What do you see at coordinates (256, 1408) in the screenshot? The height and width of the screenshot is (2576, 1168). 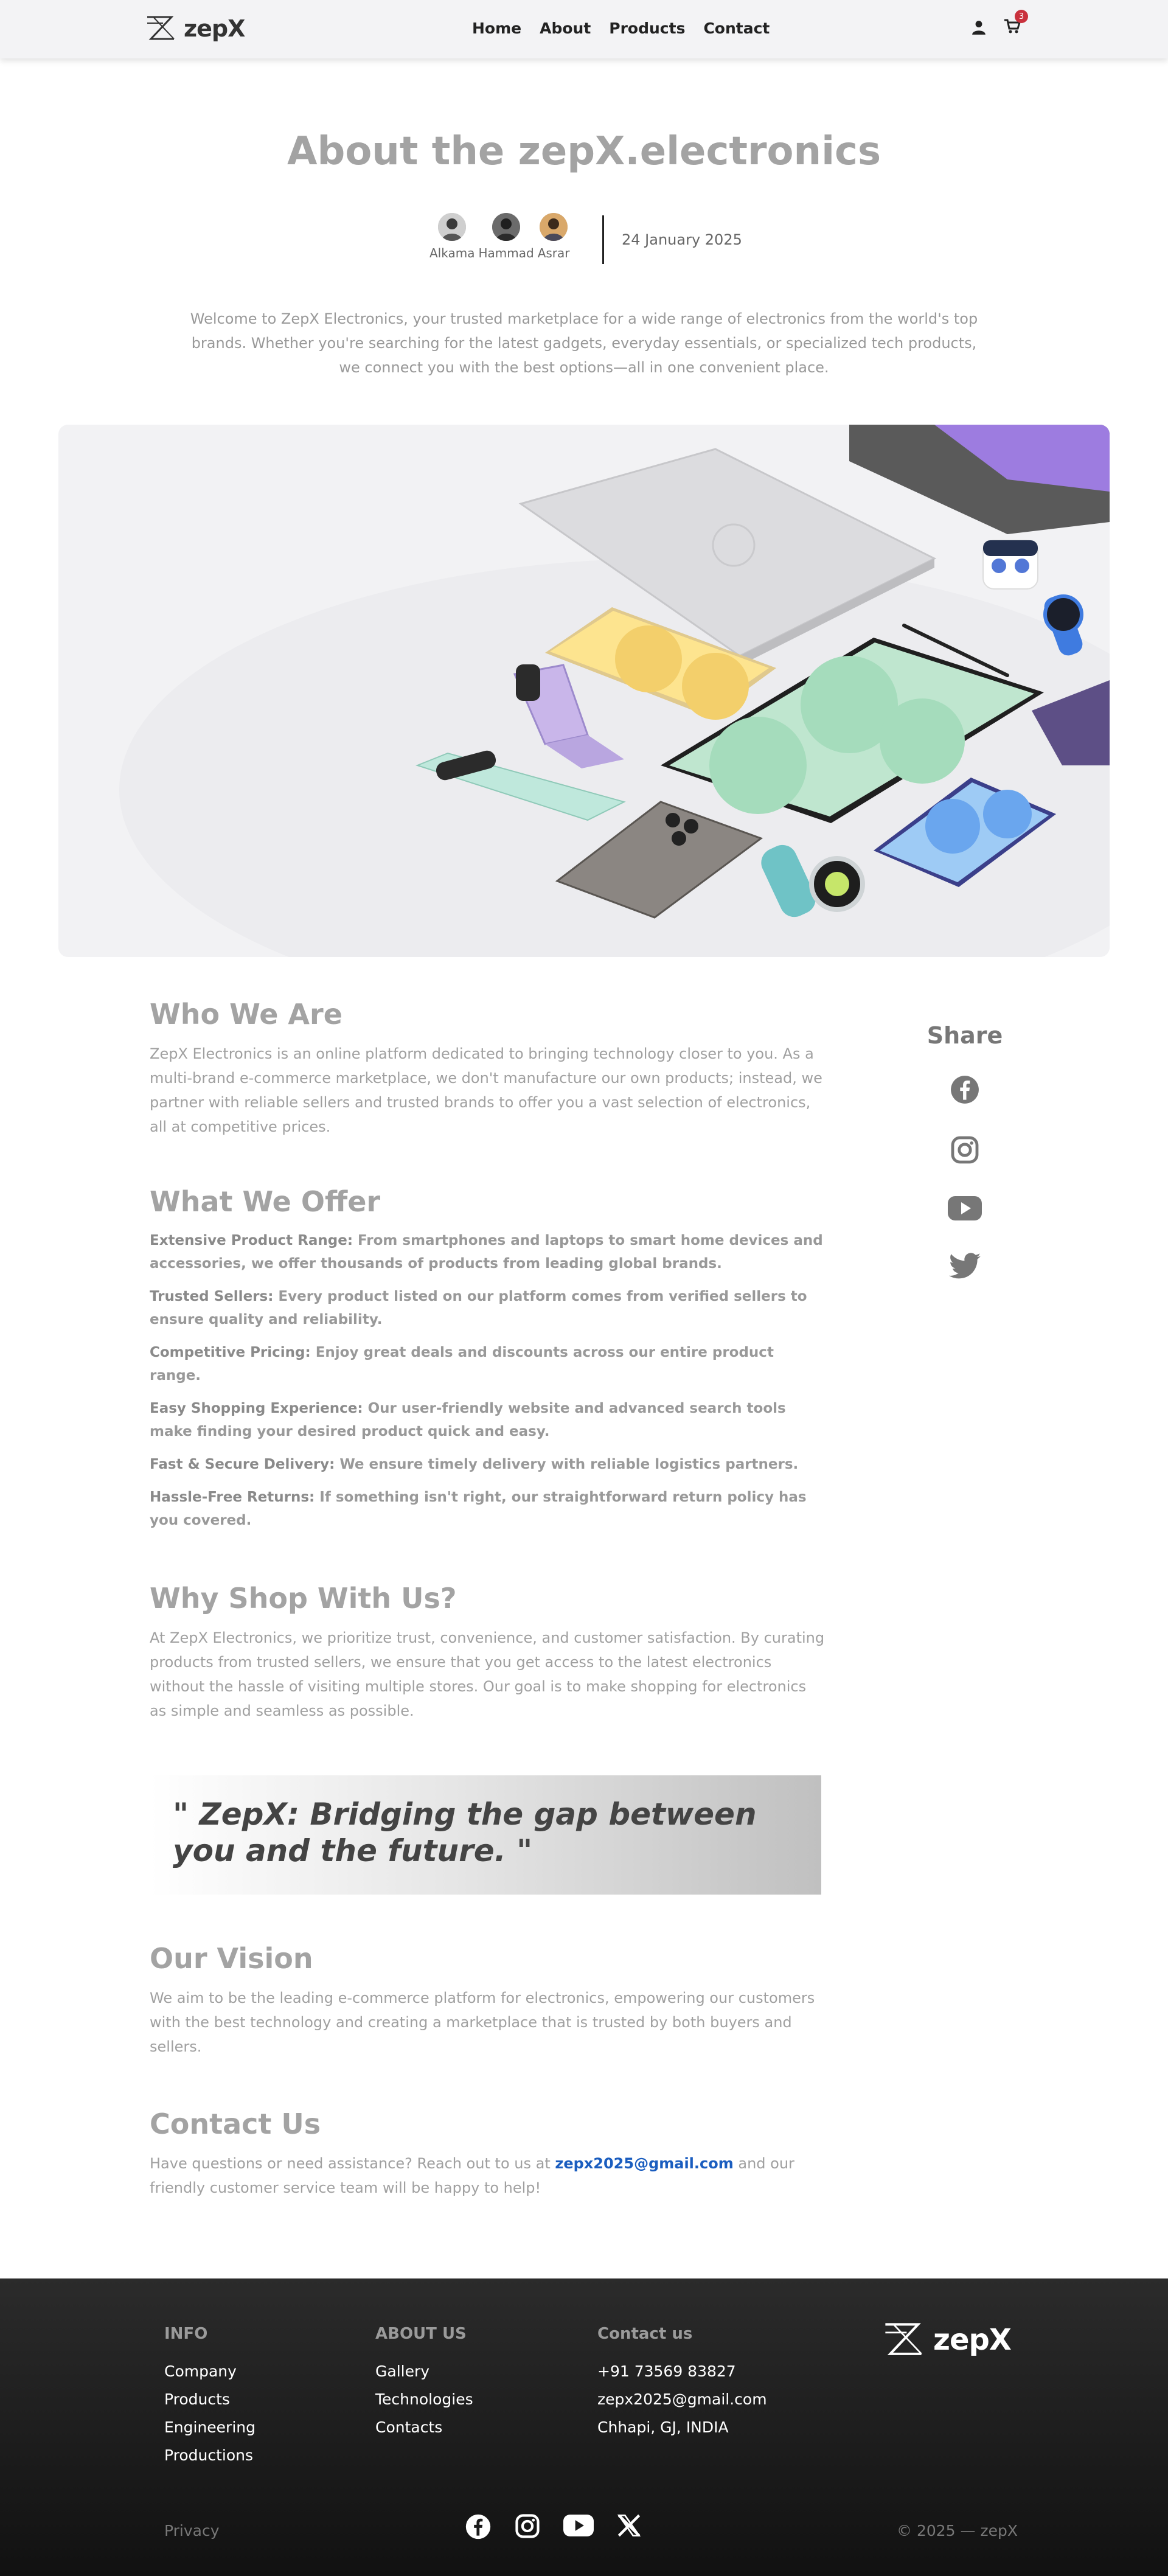 I see `offer-item-label: Easy Shopping Experience:` at bounding box center [256, 1408].